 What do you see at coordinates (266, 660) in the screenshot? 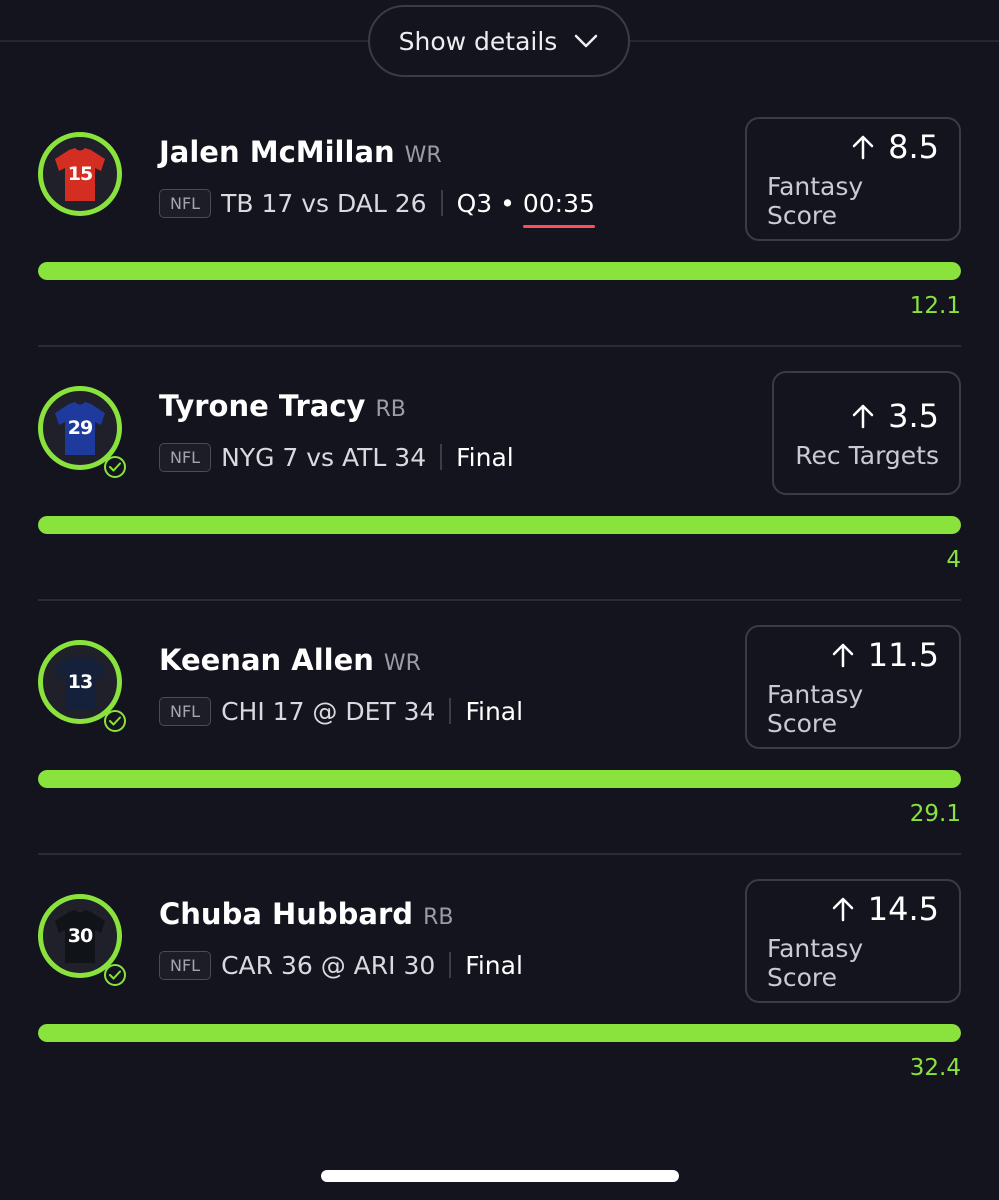
I see `player-name-text: Keenan Allen` at bounding box center [266, 660].